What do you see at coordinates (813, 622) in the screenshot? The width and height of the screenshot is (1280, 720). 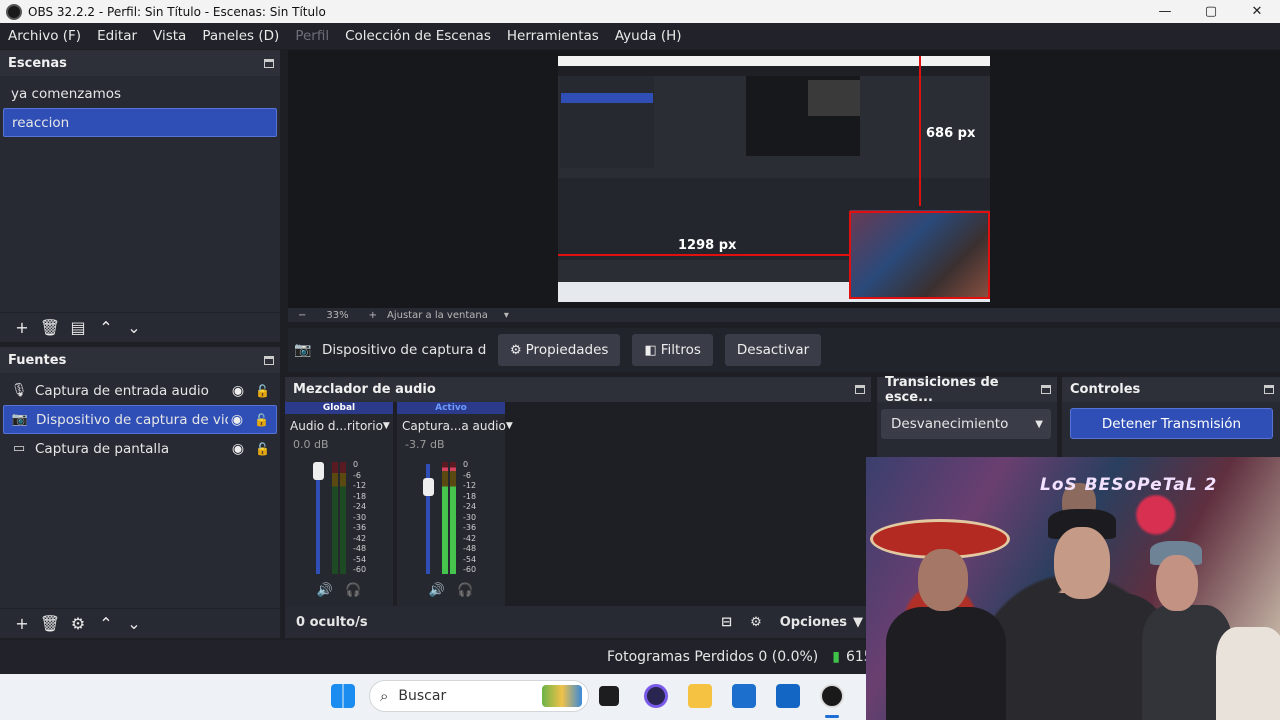 I see `options-button: Opciones` at bounding box center [813, 622].